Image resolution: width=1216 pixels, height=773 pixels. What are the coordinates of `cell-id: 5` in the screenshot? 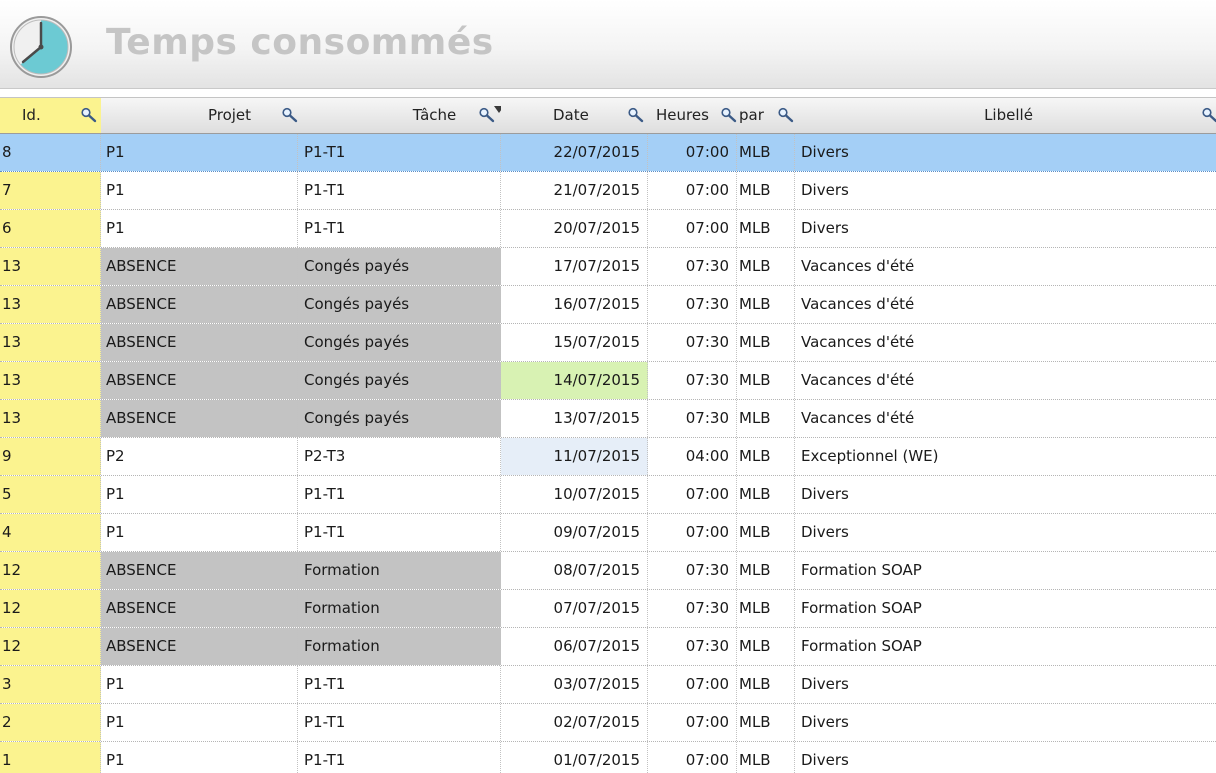 It's located at (50, 494).